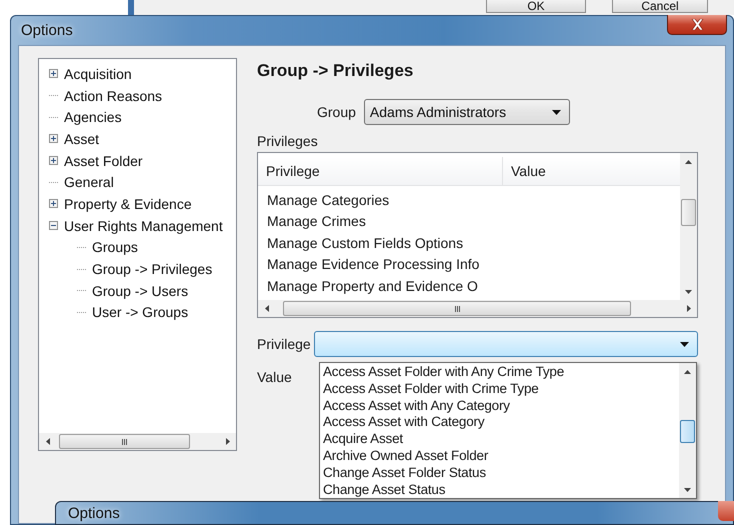 The height and width of the screenshot is (525, 734). What do you see at coordinates (328, 200) in the screenshot?
I see `table-cell-text: Manage Categories` at bounding box center [328, 200].